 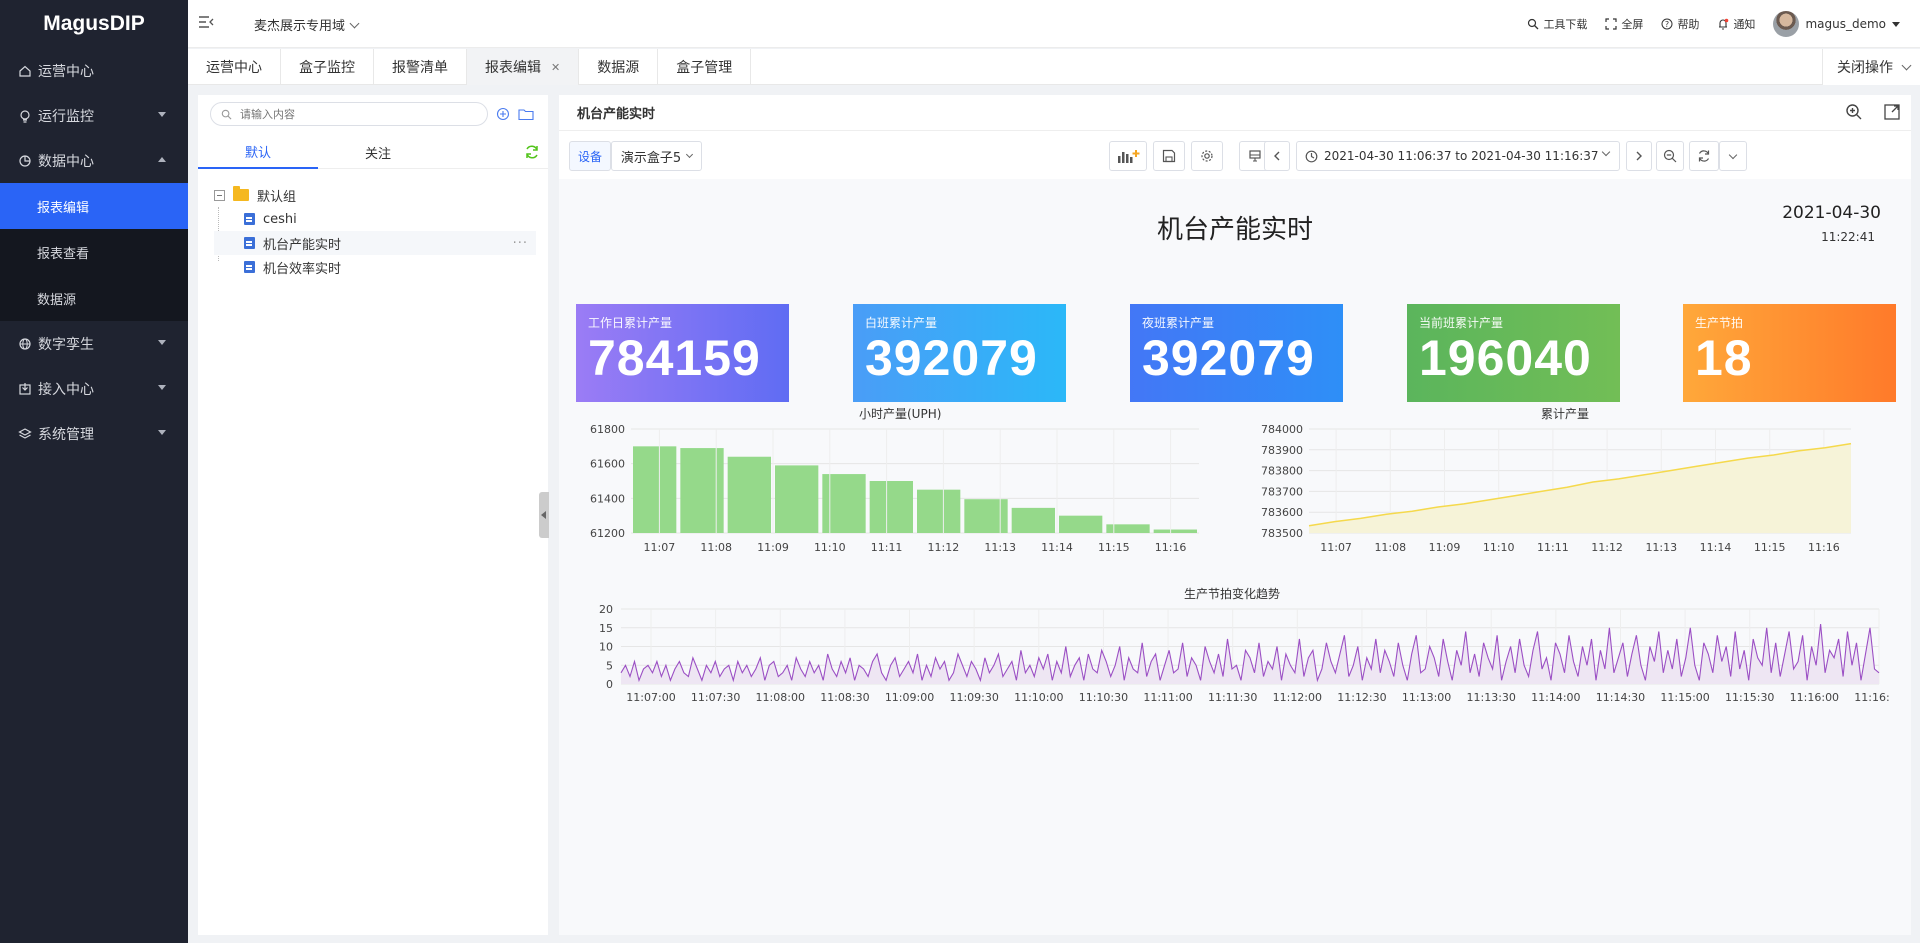 What do you see at coordinates (94, 70) in the screenshot?
I see `sidebar-item-ops-center: 运营中心` at bounding box center [94, 70].